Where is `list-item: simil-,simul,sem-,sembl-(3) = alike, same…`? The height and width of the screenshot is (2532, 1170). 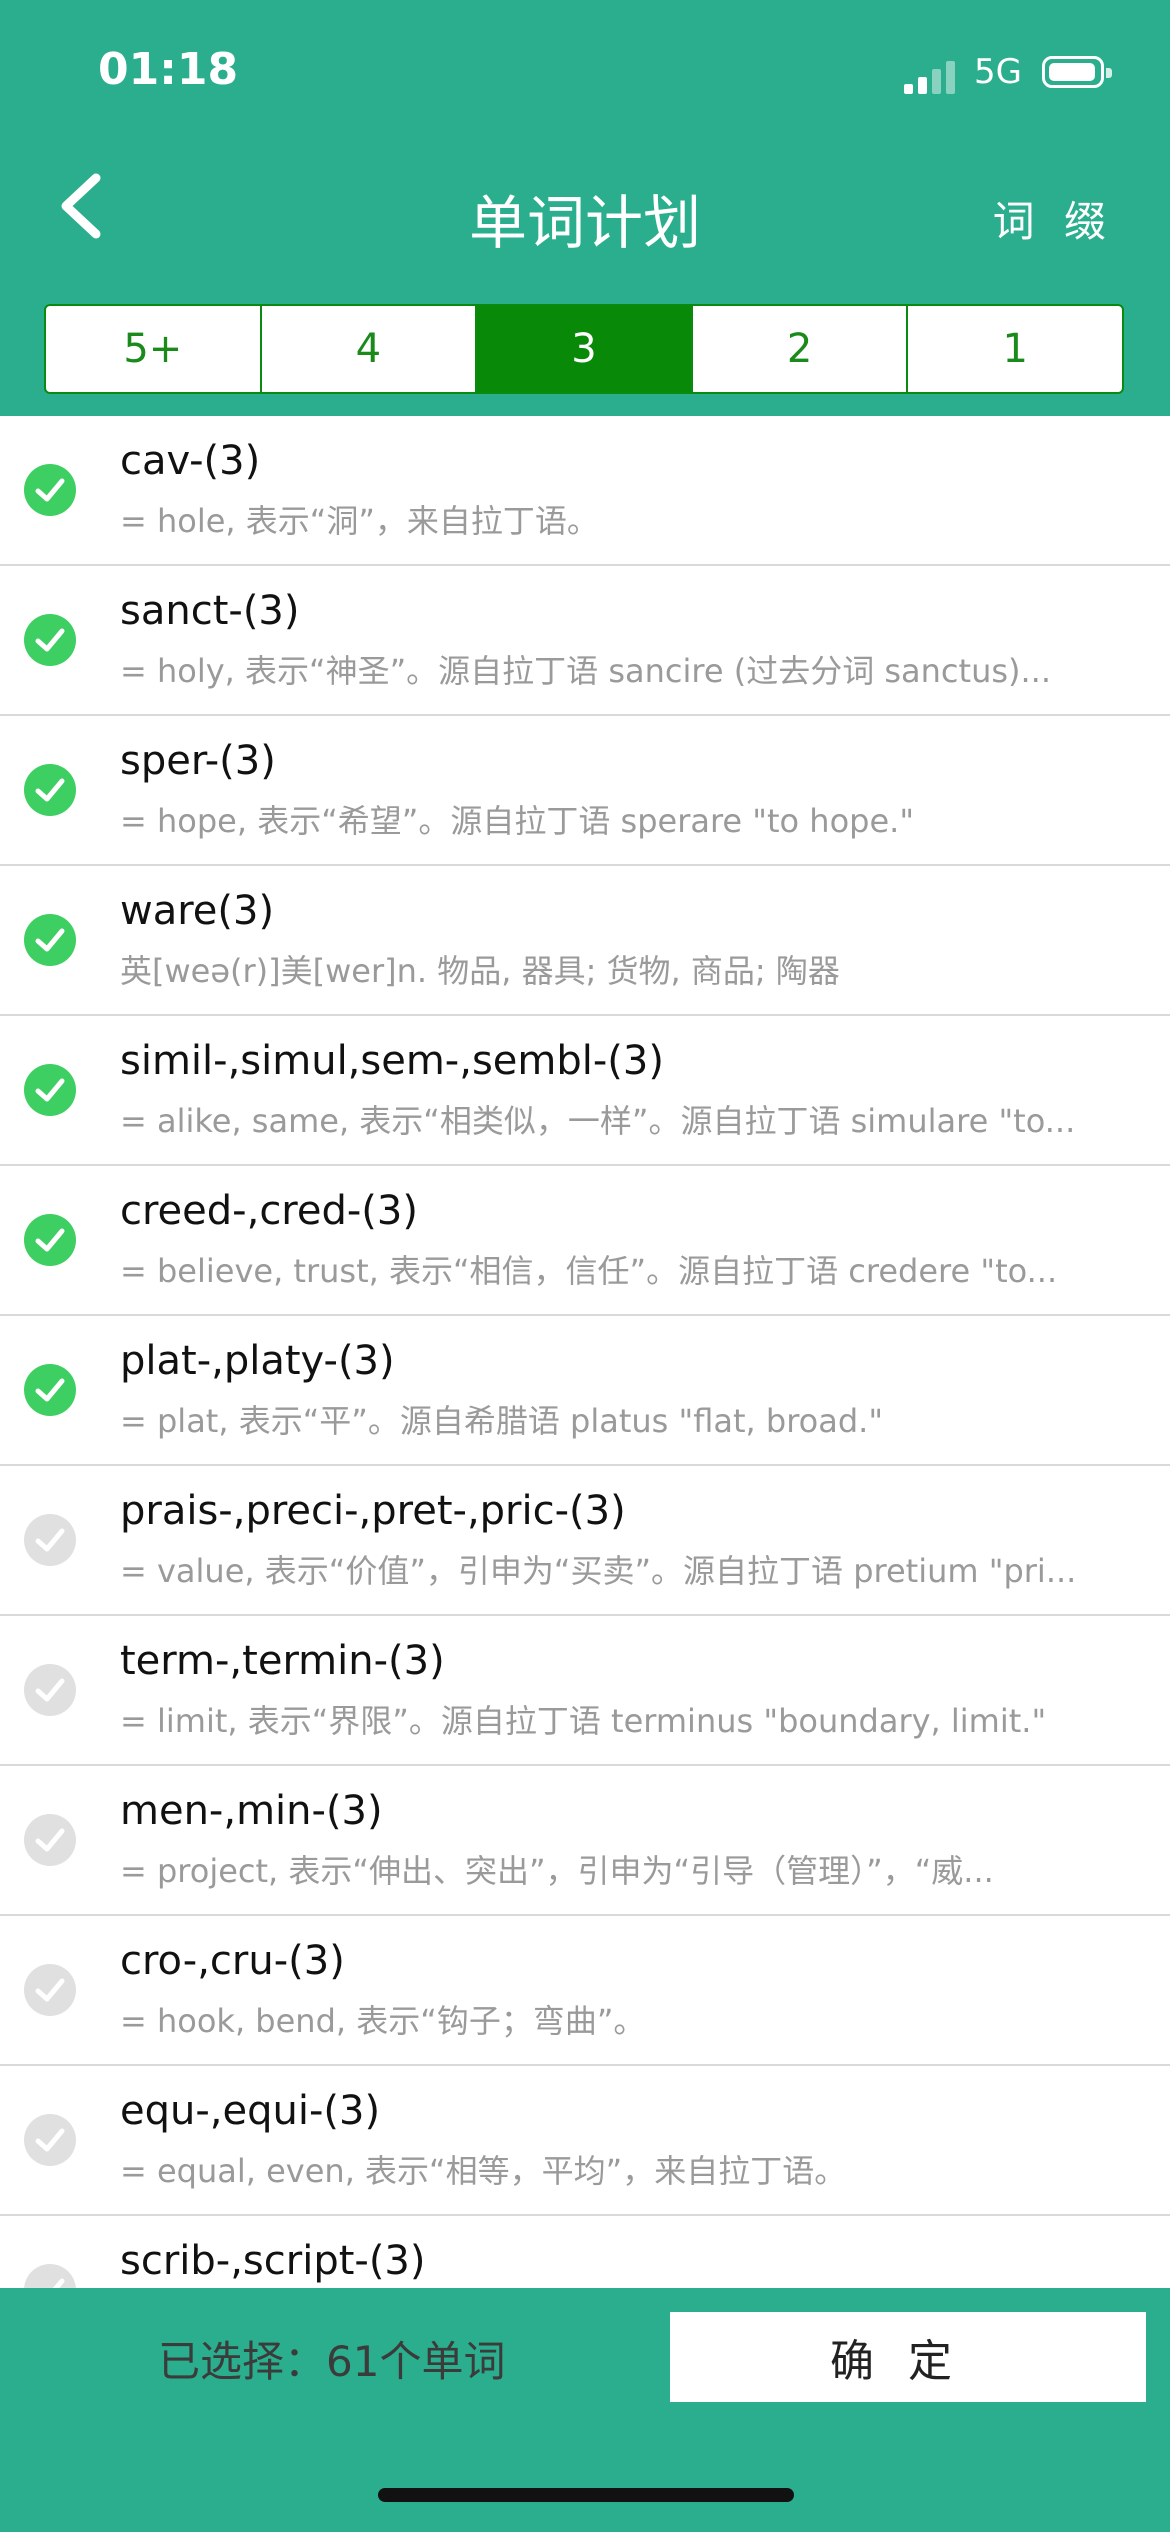 list-item: simil-,simul,sem-,sembl-(3) = alike, same… is located at coordinates (585, 1091).